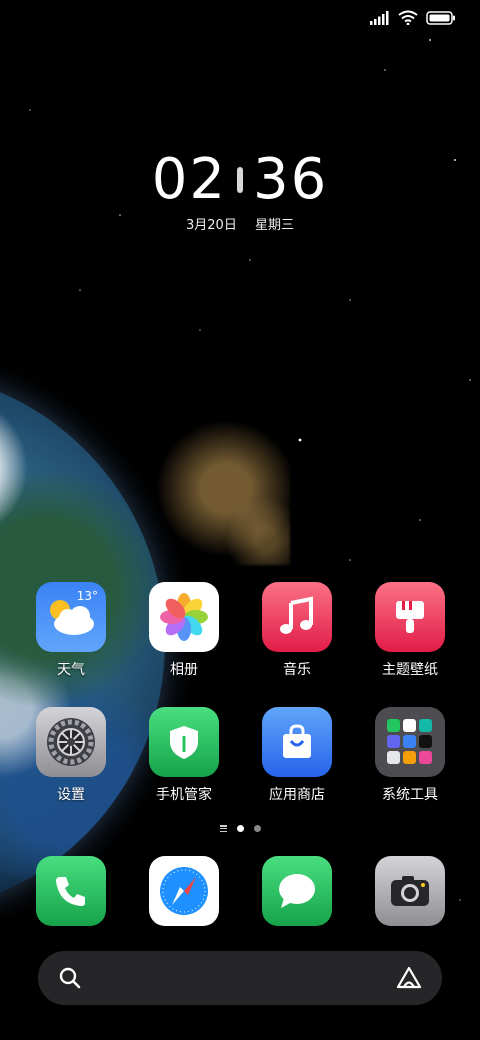 This screenshot has width=480, height=1040. Describe the element at coordinates (410, 617) in the screenshot. I see `paintbrush-icon` at that location.